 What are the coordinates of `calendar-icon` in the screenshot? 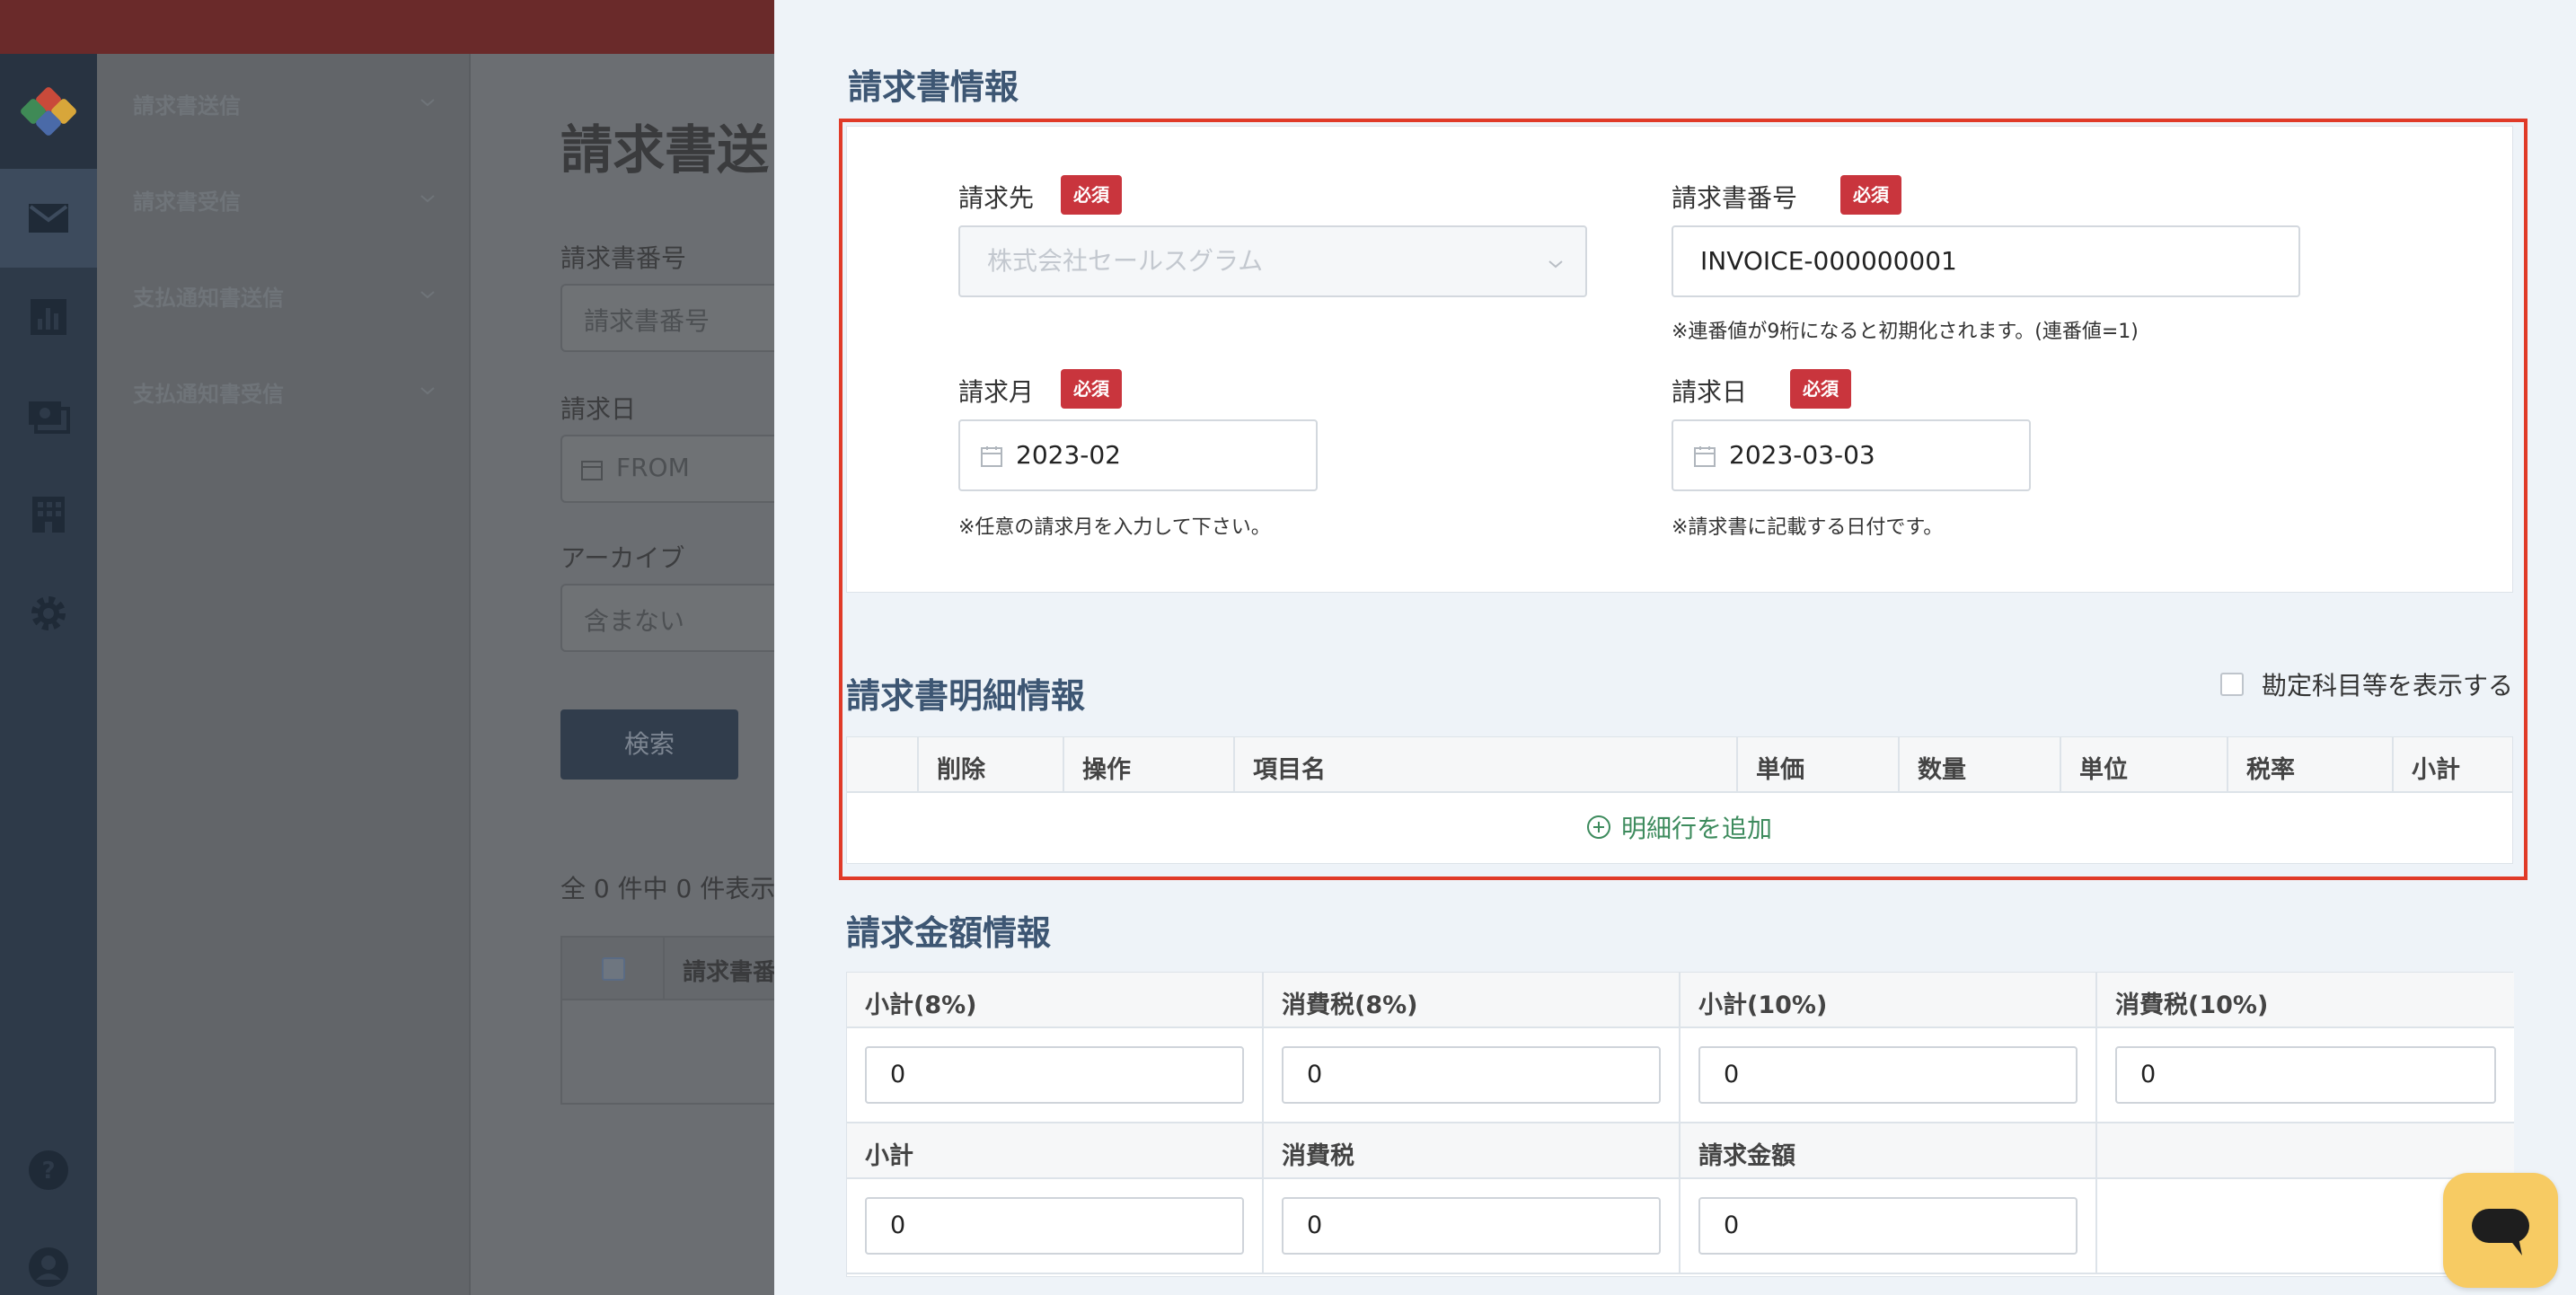 It's located at (592, 470).